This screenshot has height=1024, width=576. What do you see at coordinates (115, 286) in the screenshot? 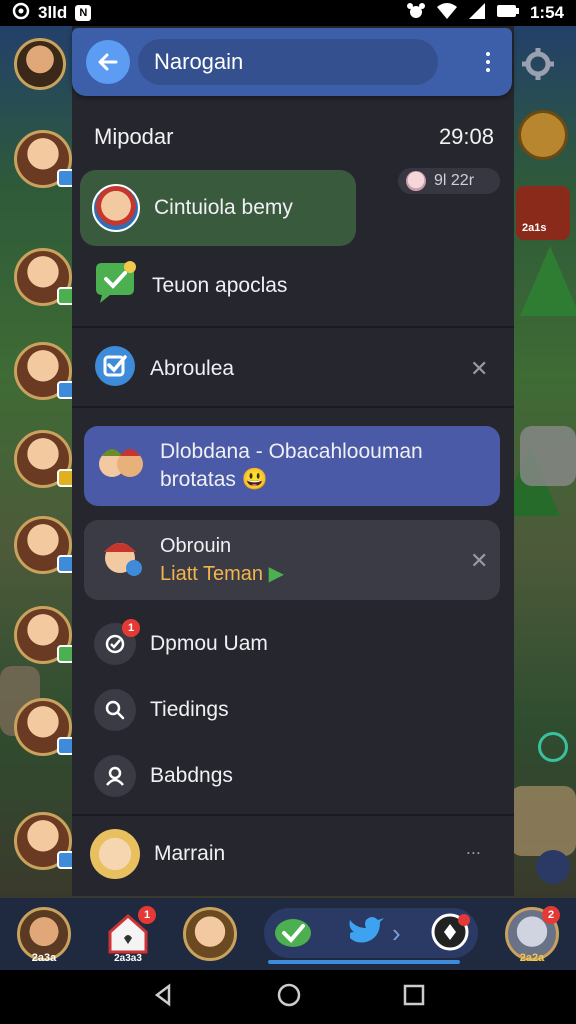
I see `check-bubble-icon` at bounding box center [115, 286].